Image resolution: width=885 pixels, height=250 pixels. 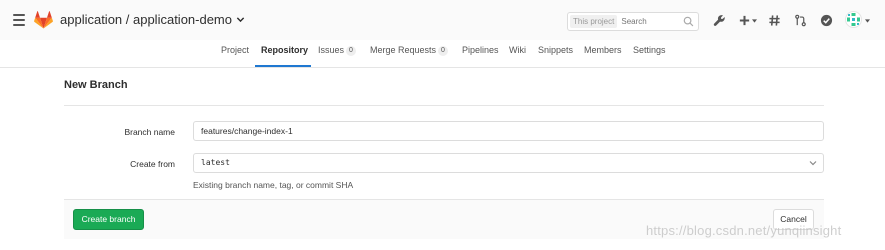 I want to click on search-input, so click(x=651, y=21).